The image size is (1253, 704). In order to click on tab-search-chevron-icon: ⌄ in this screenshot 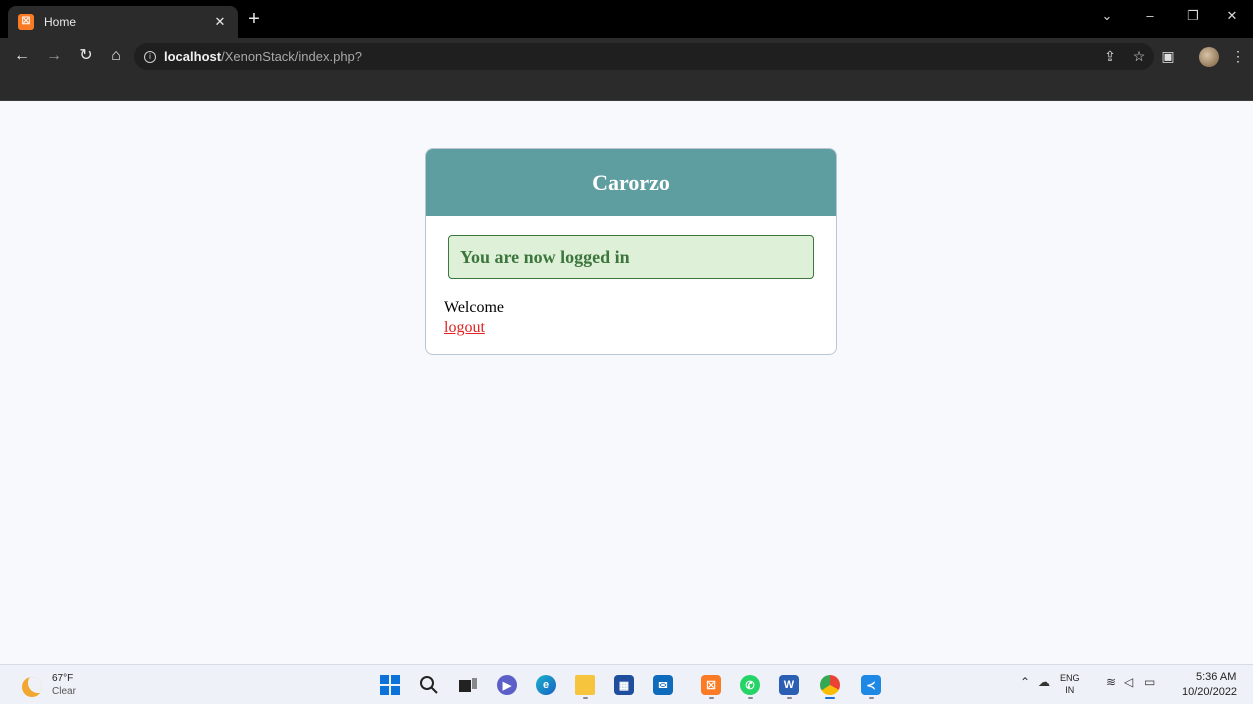, I will do `click(1107, 16)`.